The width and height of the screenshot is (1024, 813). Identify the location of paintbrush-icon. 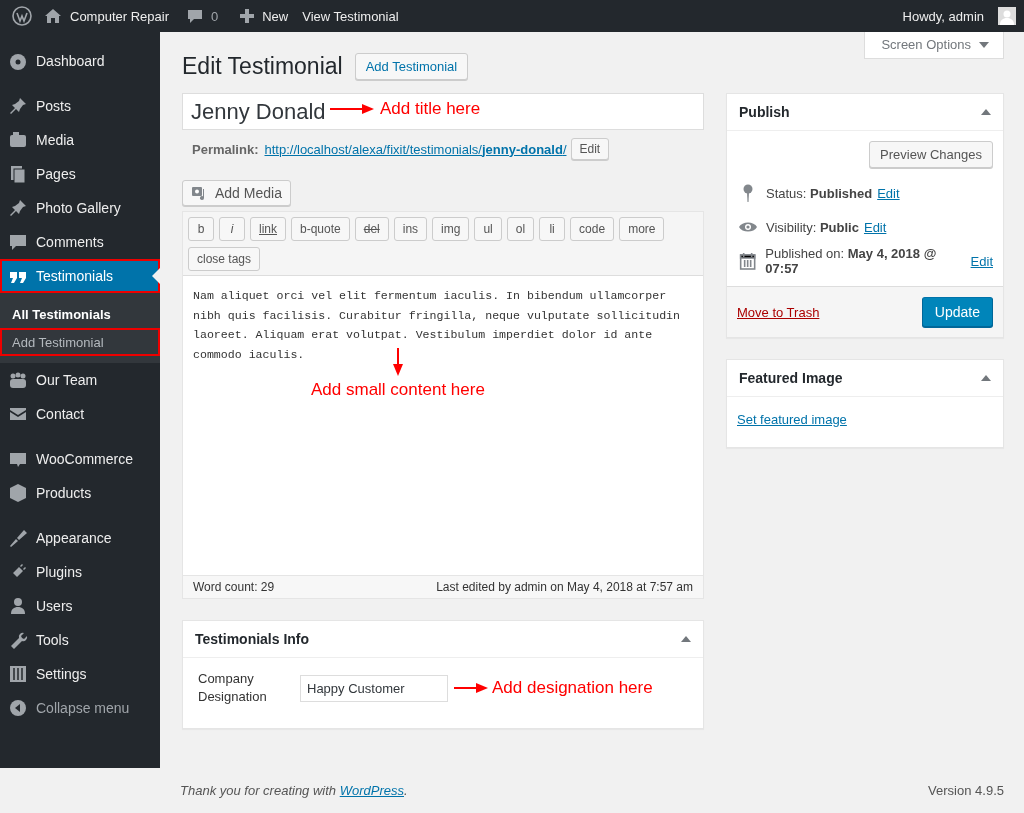
(18, 538).